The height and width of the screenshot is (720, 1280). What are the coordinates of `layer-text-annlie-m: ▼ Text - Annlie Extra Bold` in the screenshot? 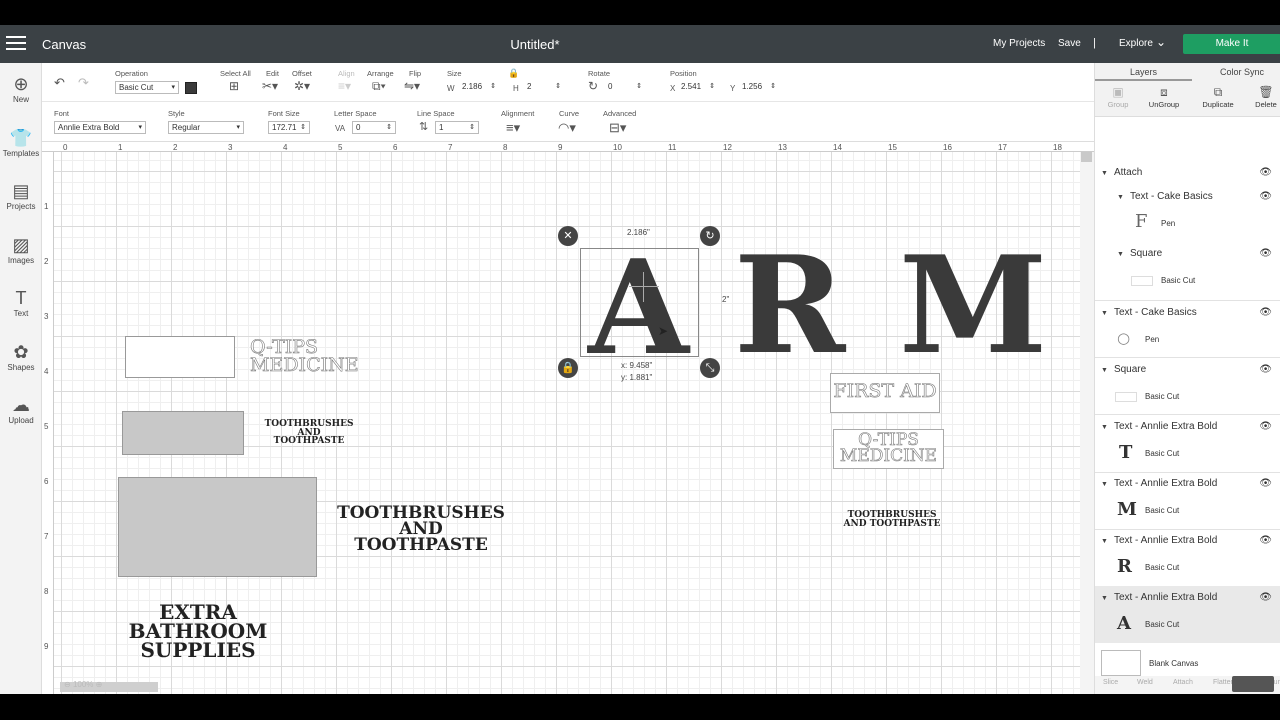 It's located at (1159, 483).